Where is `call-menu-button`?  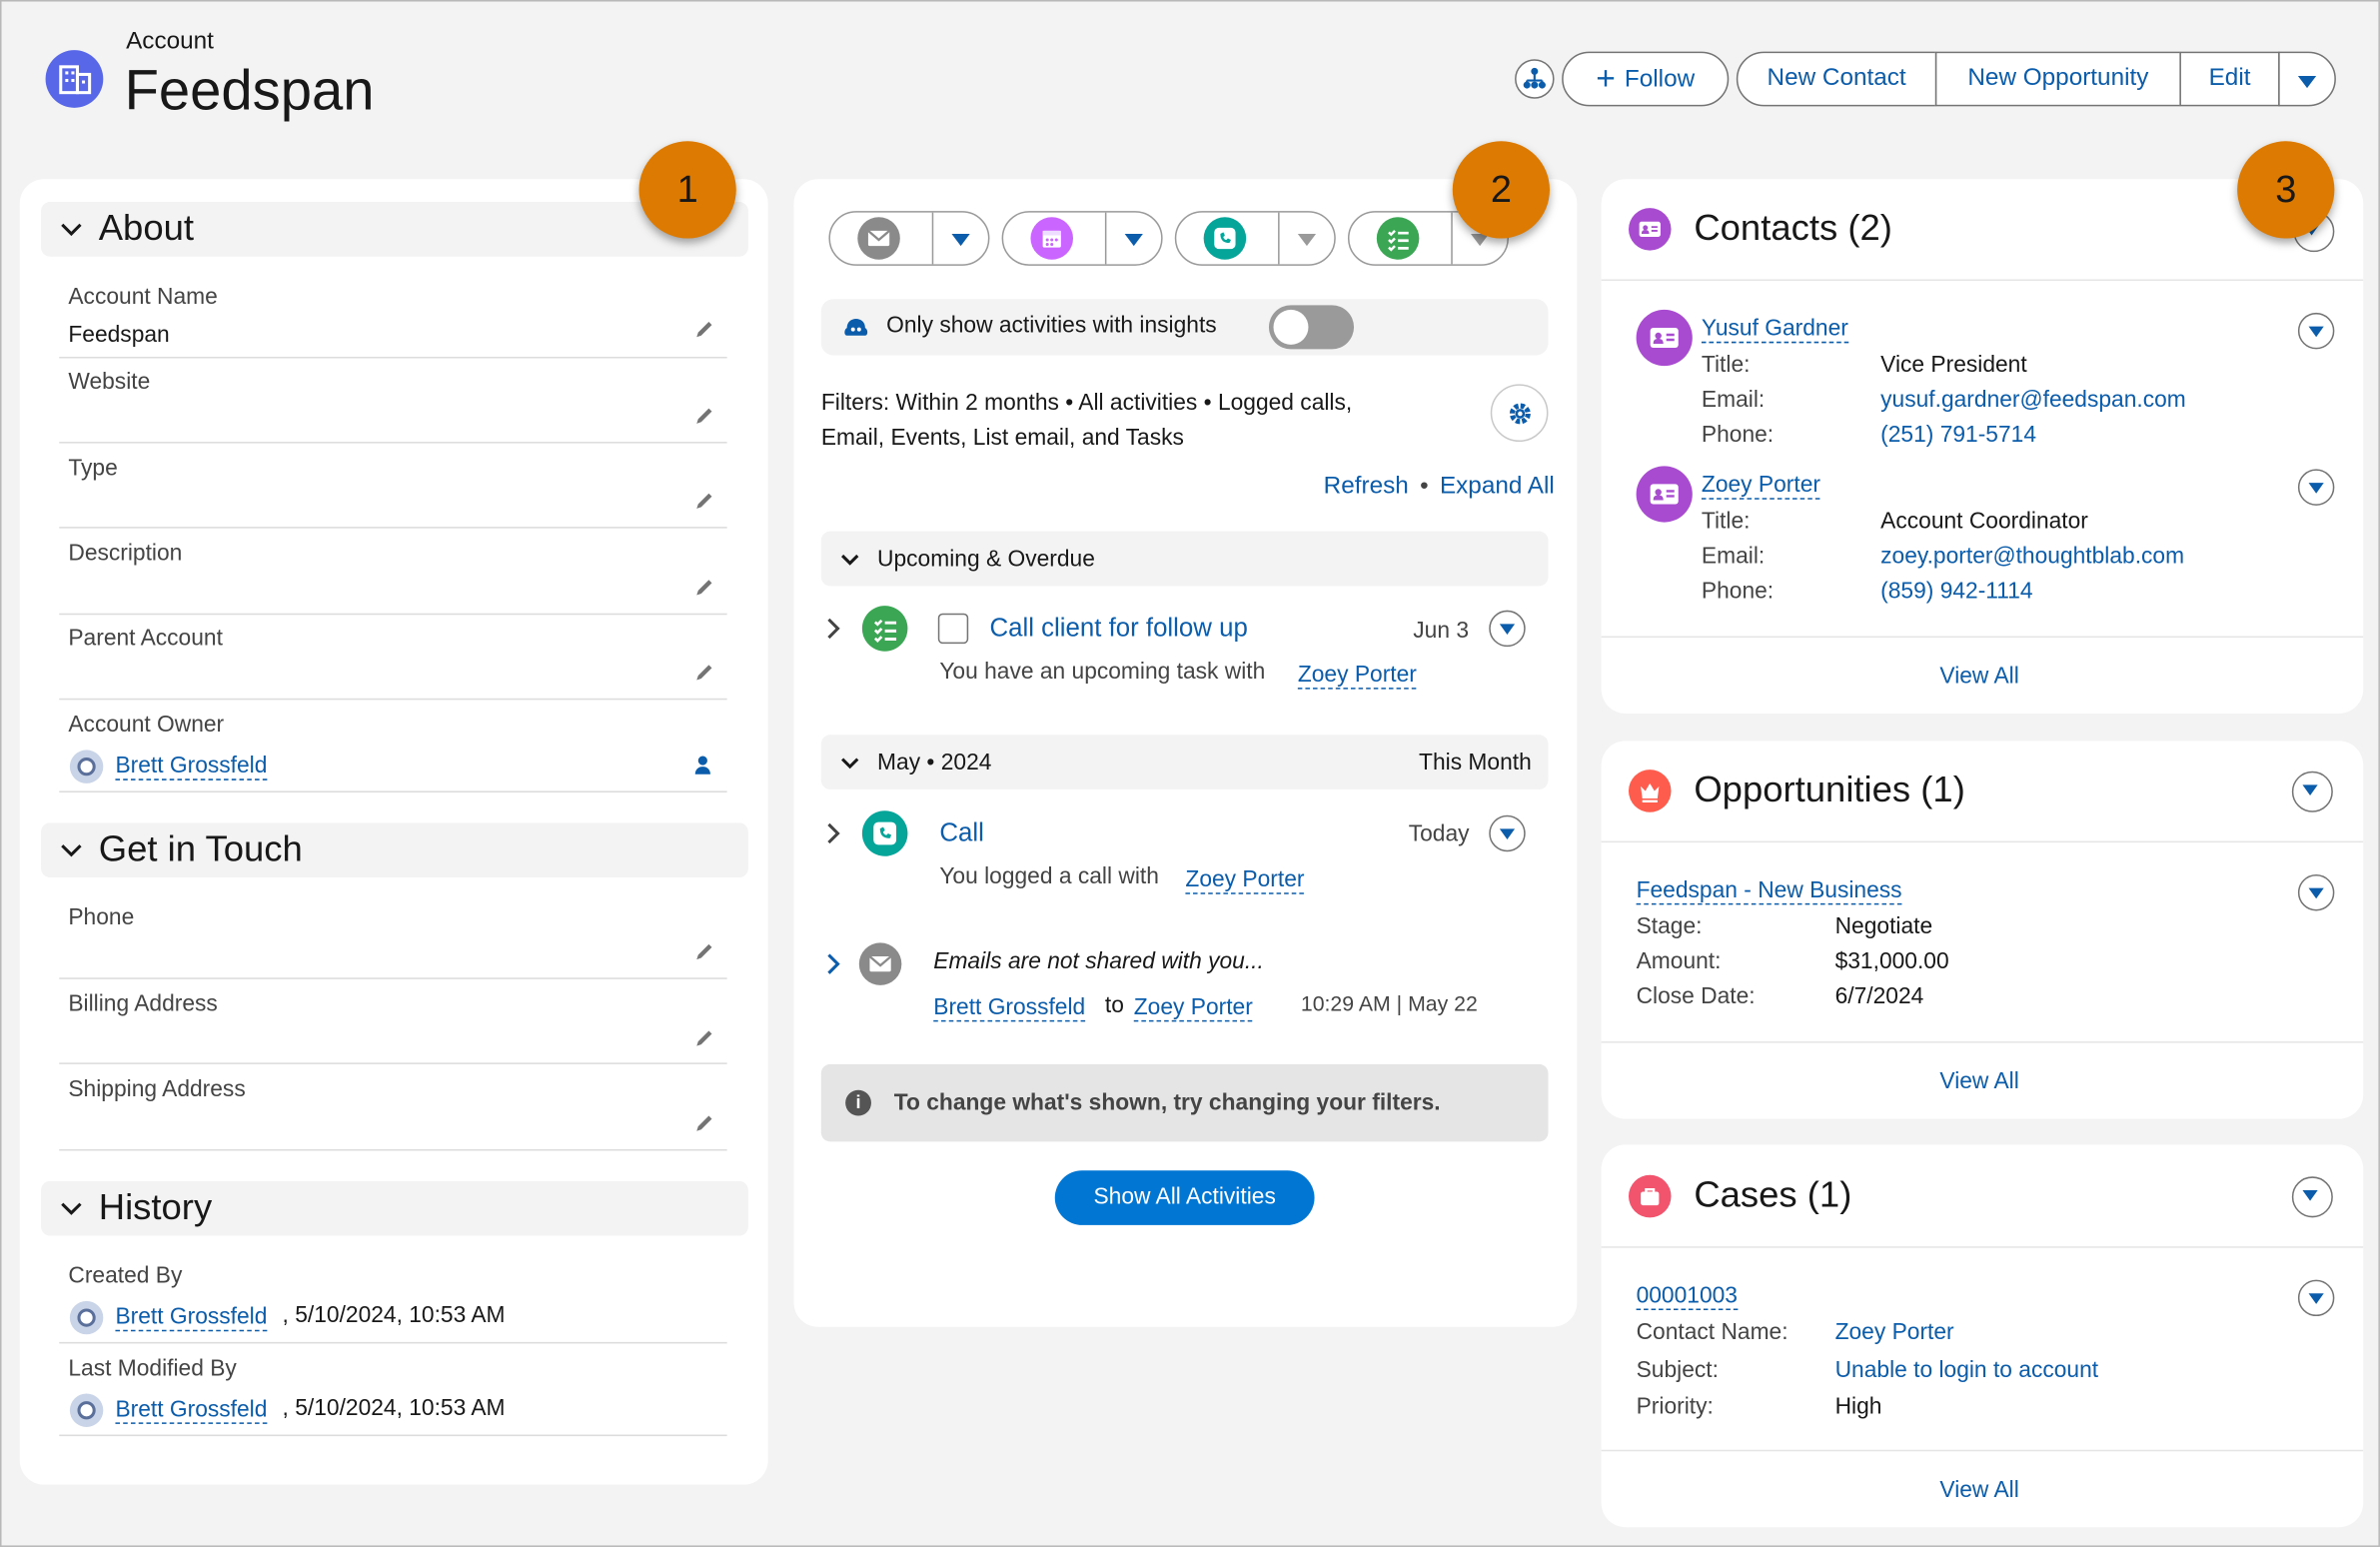 call-menu-button is located at coordinates (1508, 833).